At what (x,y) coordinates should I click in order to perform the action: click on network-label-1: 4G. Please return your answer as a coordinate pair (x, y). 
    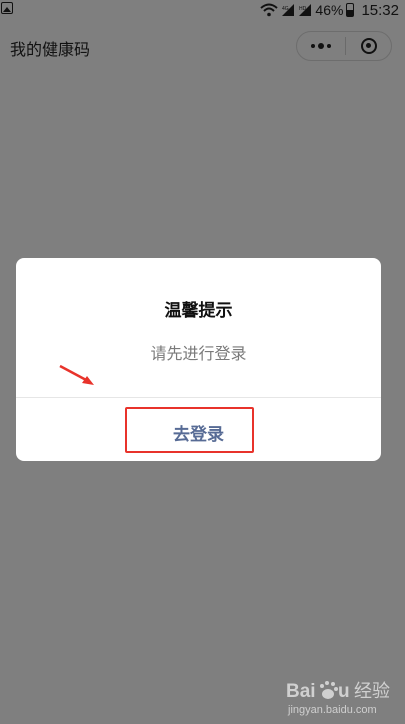
    Looking at the image, I should click on (285, 9).